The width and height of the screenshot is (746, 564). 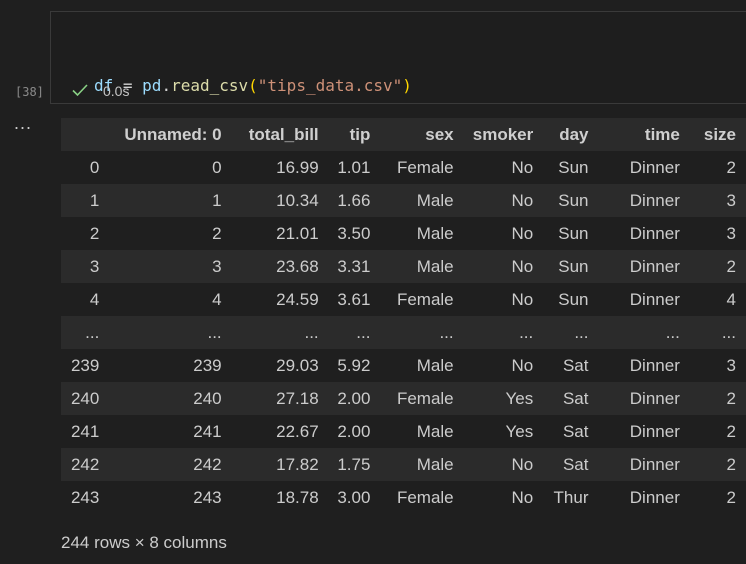 What do you see at coordinates (354, 200) in the screenshot?
I see `table-cell: 1.66` at bounding box center [354, 200].